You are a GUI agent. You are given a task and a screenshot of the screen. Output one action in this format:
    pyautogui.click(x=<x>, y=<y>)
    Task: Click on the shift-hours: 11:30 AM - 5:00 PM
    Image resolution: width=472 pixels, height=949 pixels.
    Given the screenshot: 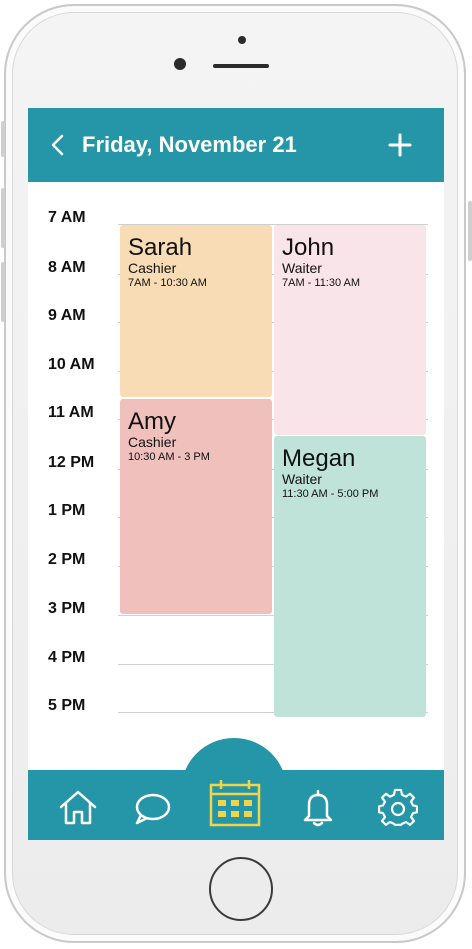 What is the action you would take?
    pyautogui.click(x=330, y=494)
    